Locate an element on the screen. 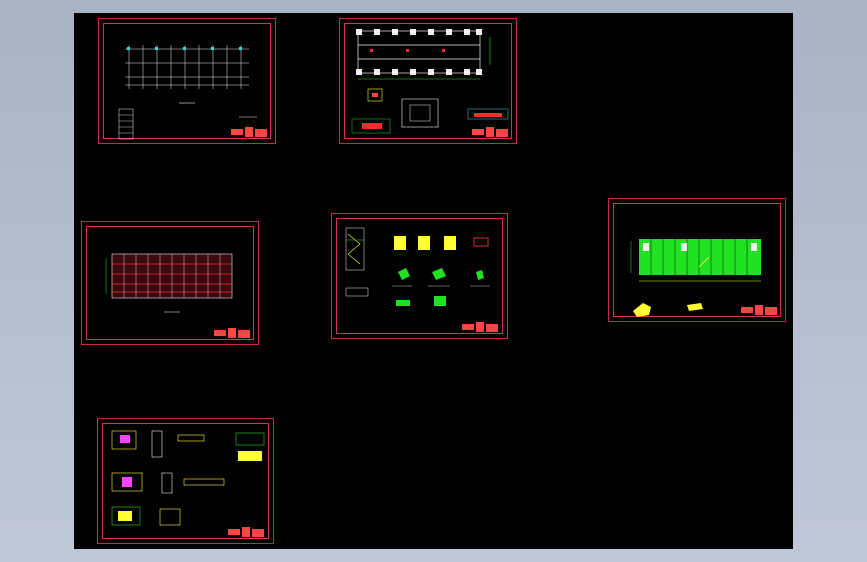 The image size is (867, 562). sheet-2-foundation-drawing is located at coordinates (430, 83).